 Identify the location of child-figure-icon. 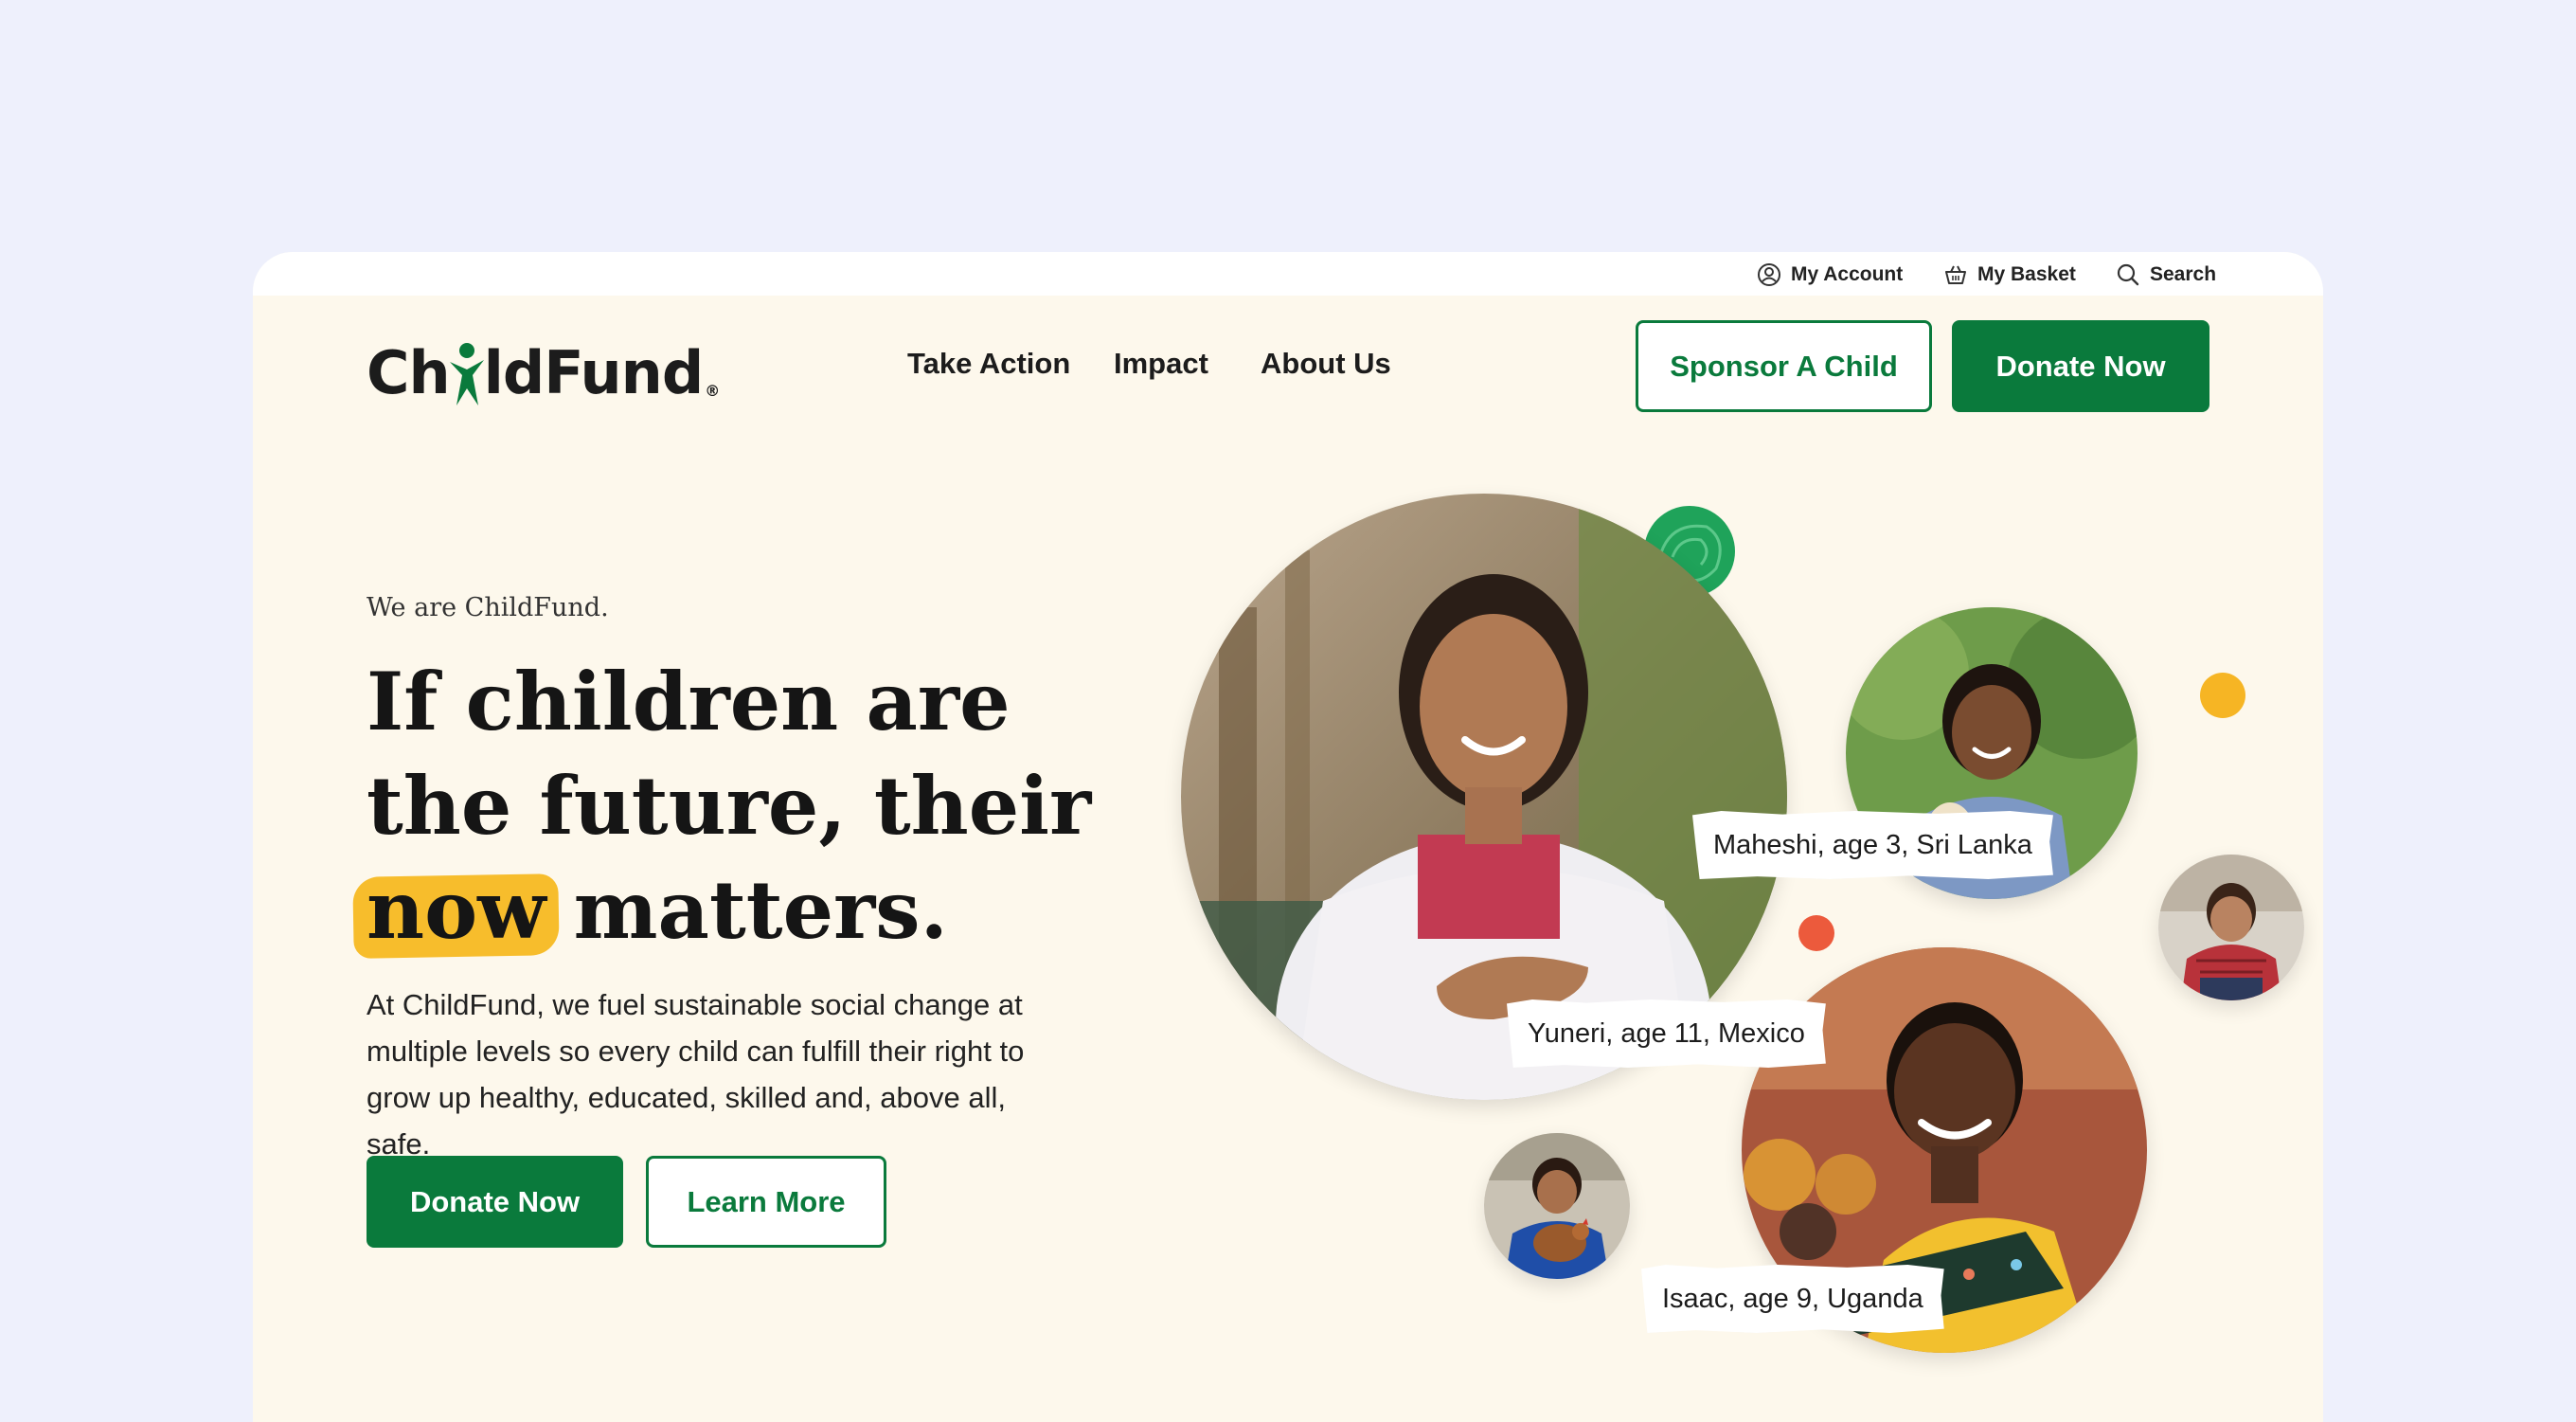
(466, 374).